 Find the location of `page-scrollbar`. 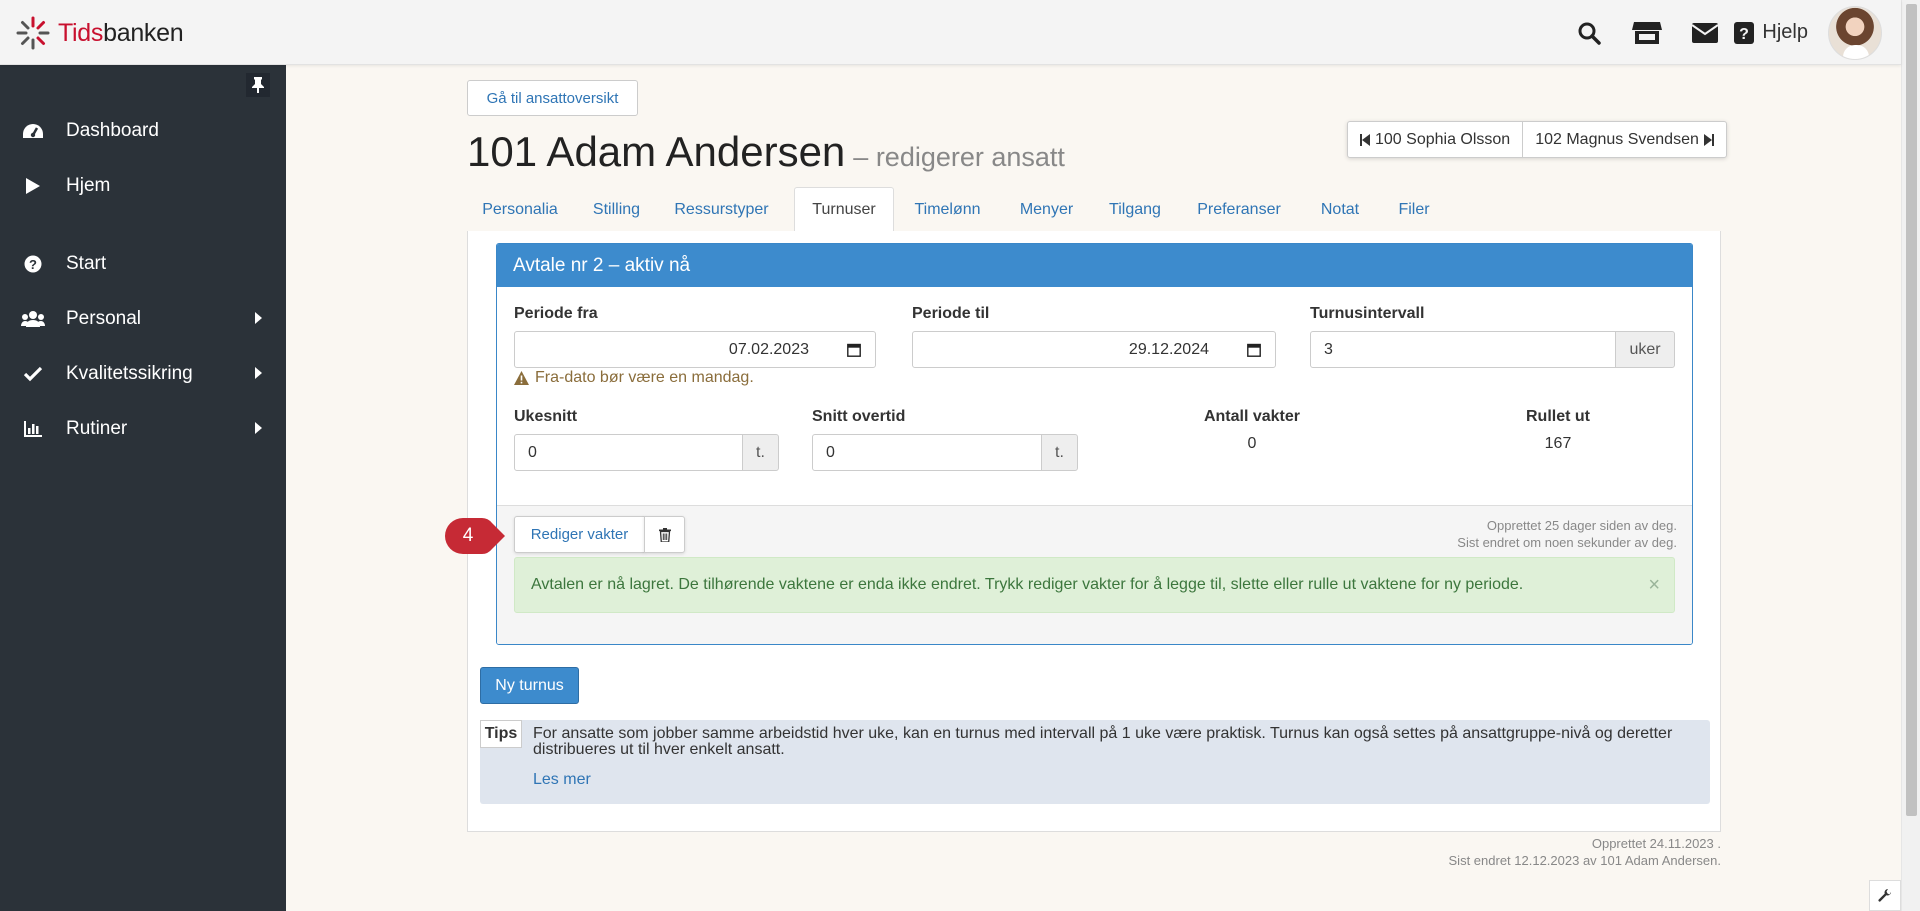

page-scrollbar is located at coordinates (1910, 455).